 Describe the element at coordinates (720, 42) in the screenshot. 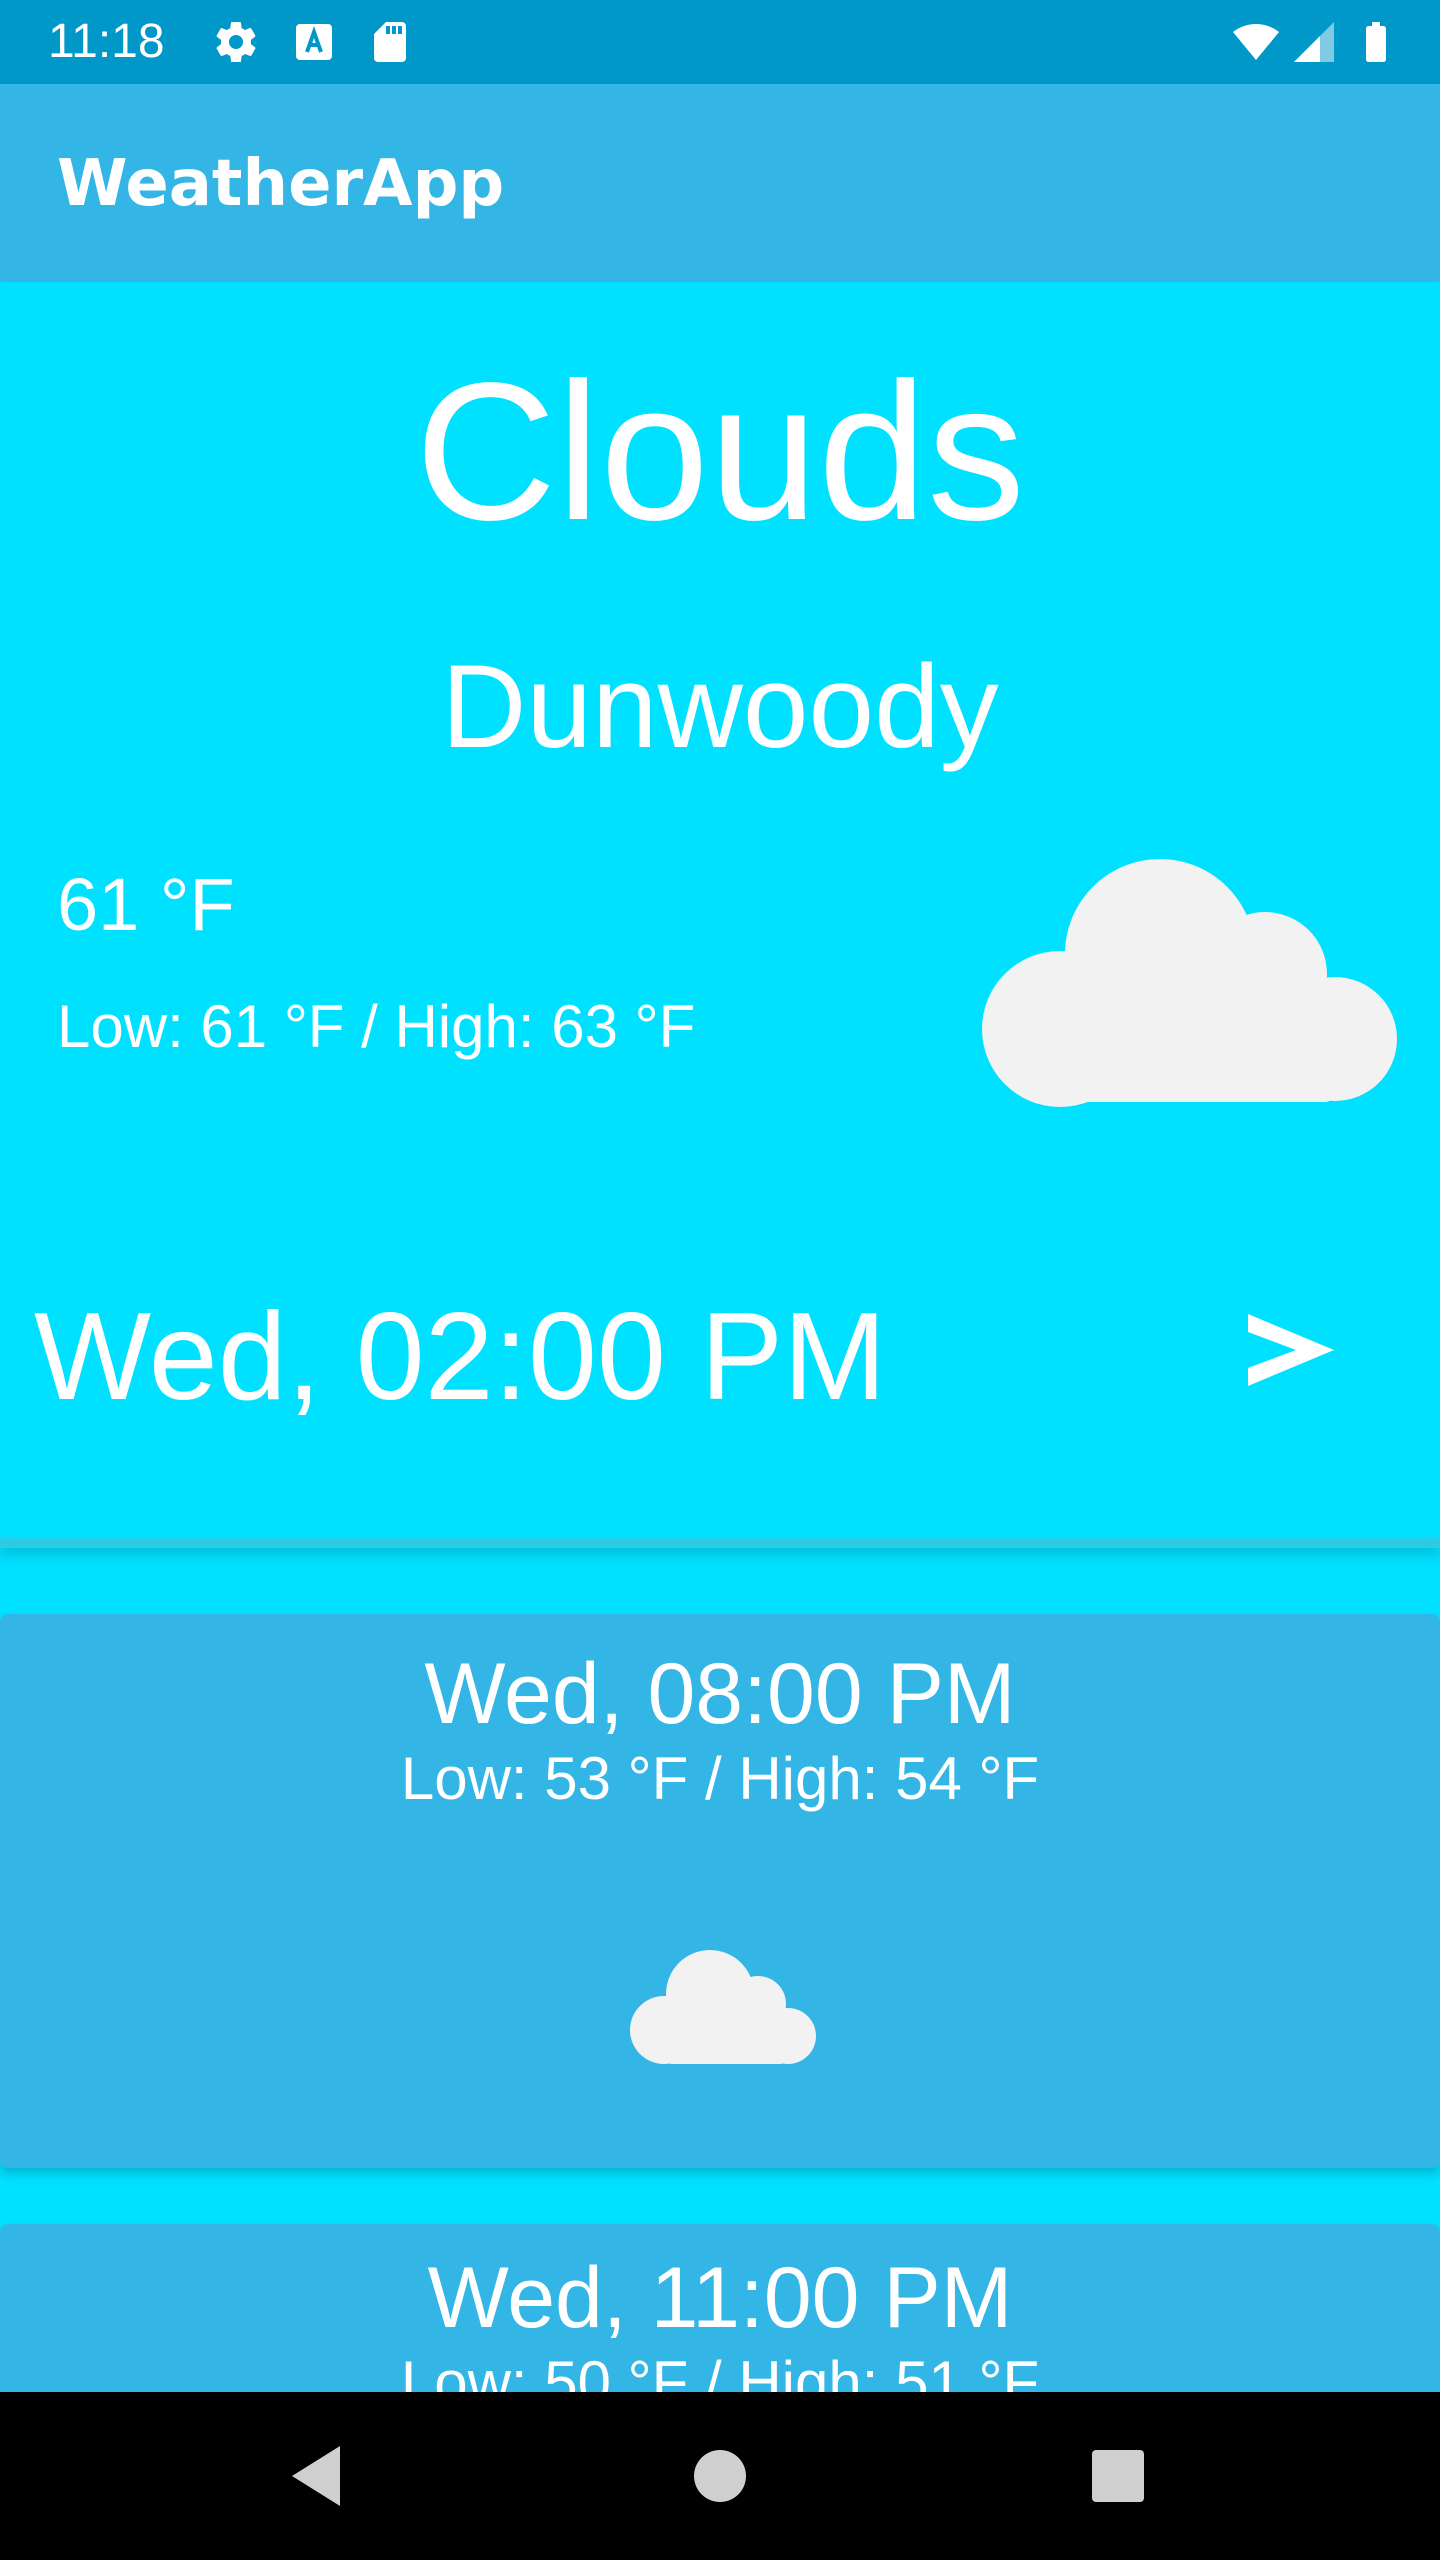

I see `status-bar: 11:18` at that location.